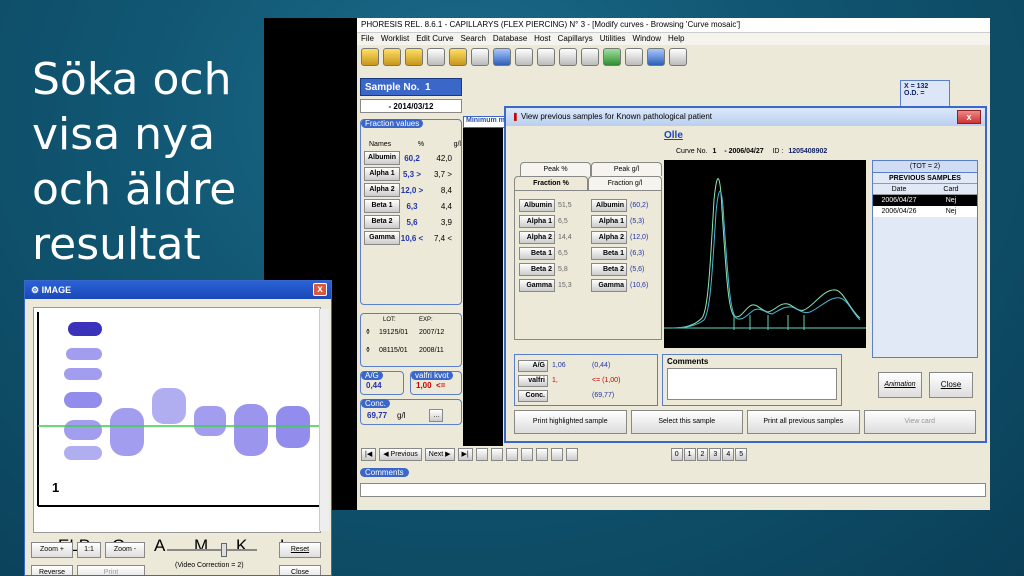 The height and width of the screenshot is (576, 1024). What do you see at coordinates (702, 454) in the screenshot?
I see `page-button: 2` at bounding box center [702, 454].